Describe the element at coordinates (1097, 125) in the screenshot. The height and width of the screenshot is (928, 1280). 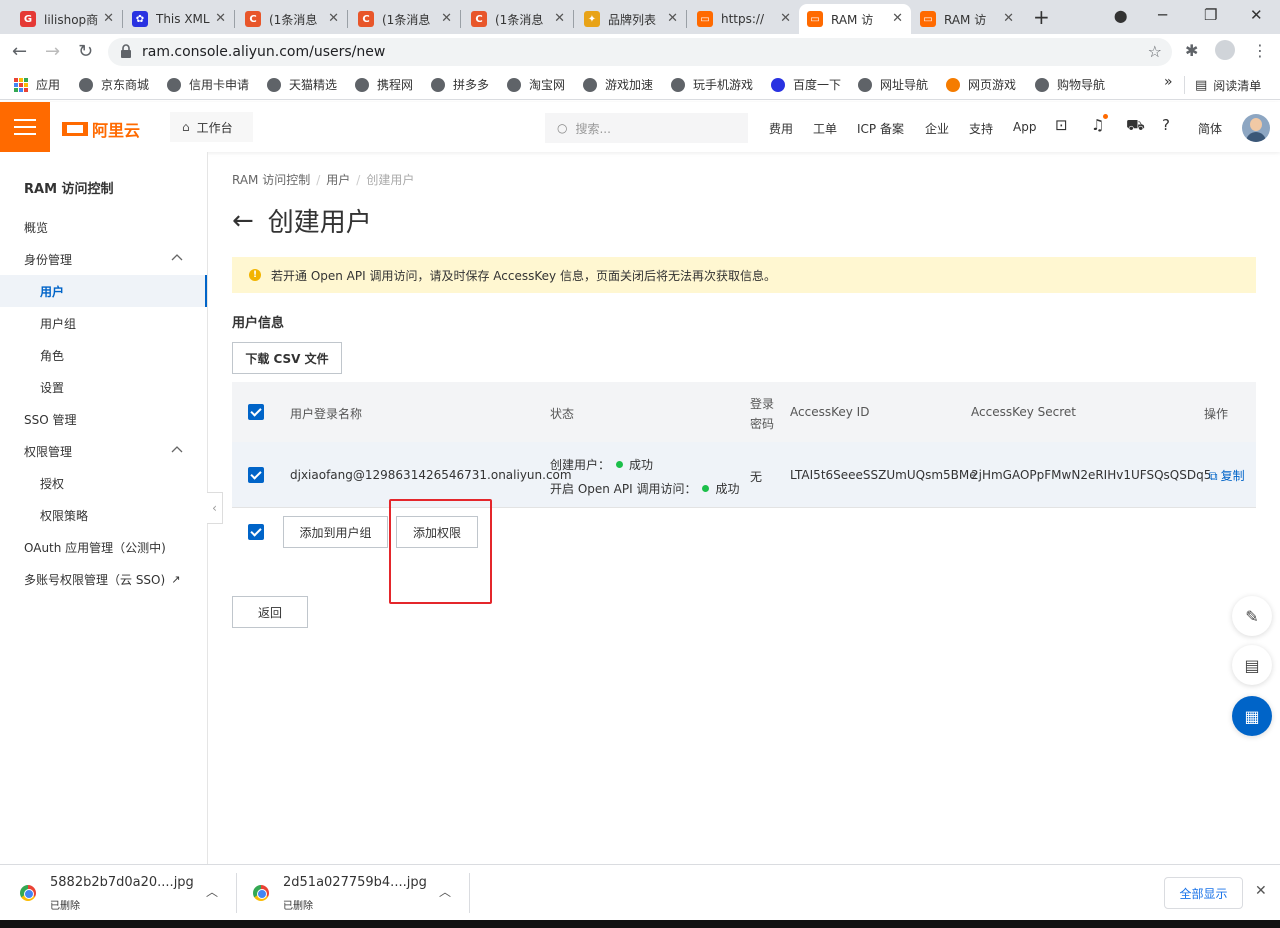
I see `bell-icon: ♫` at that location.